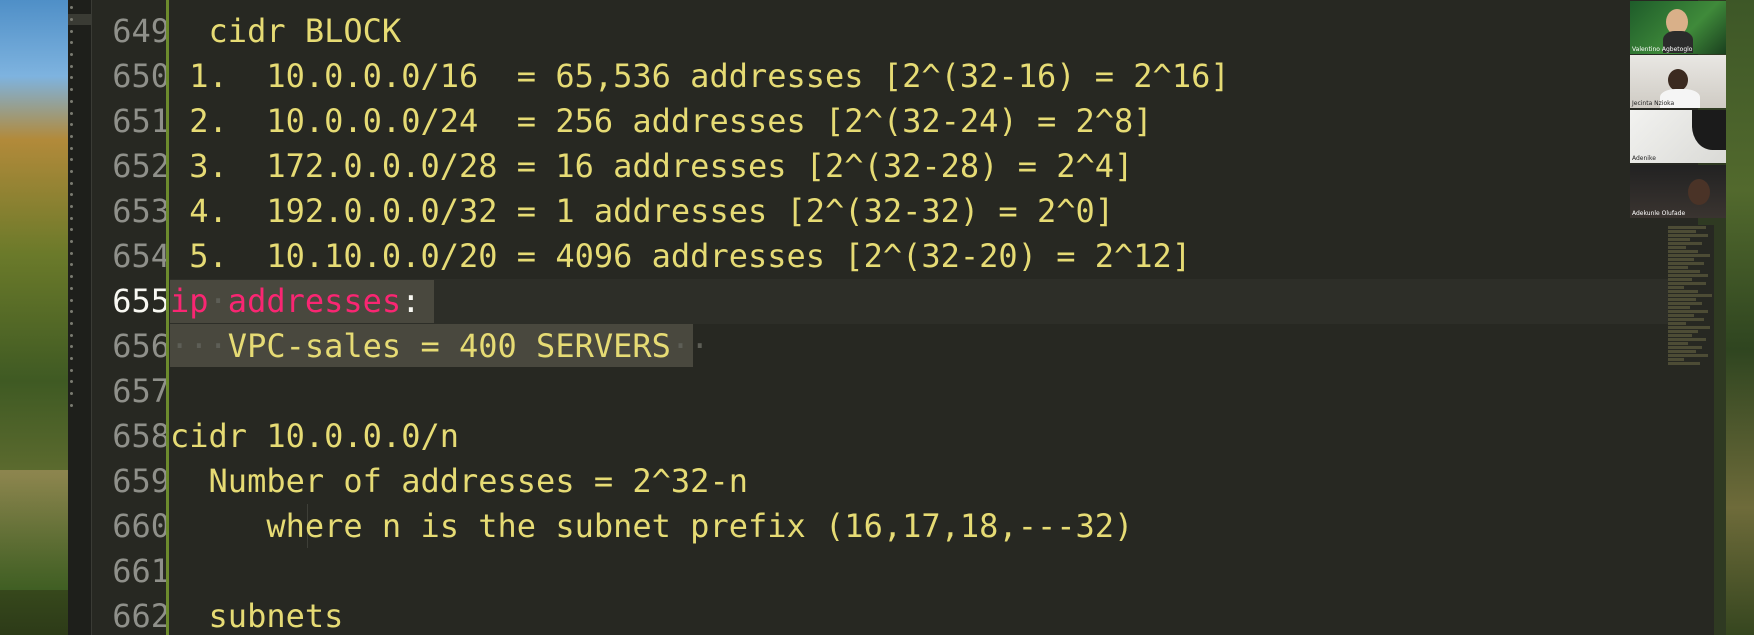  I want to click on line-number-current: 655, so click(141, 301).